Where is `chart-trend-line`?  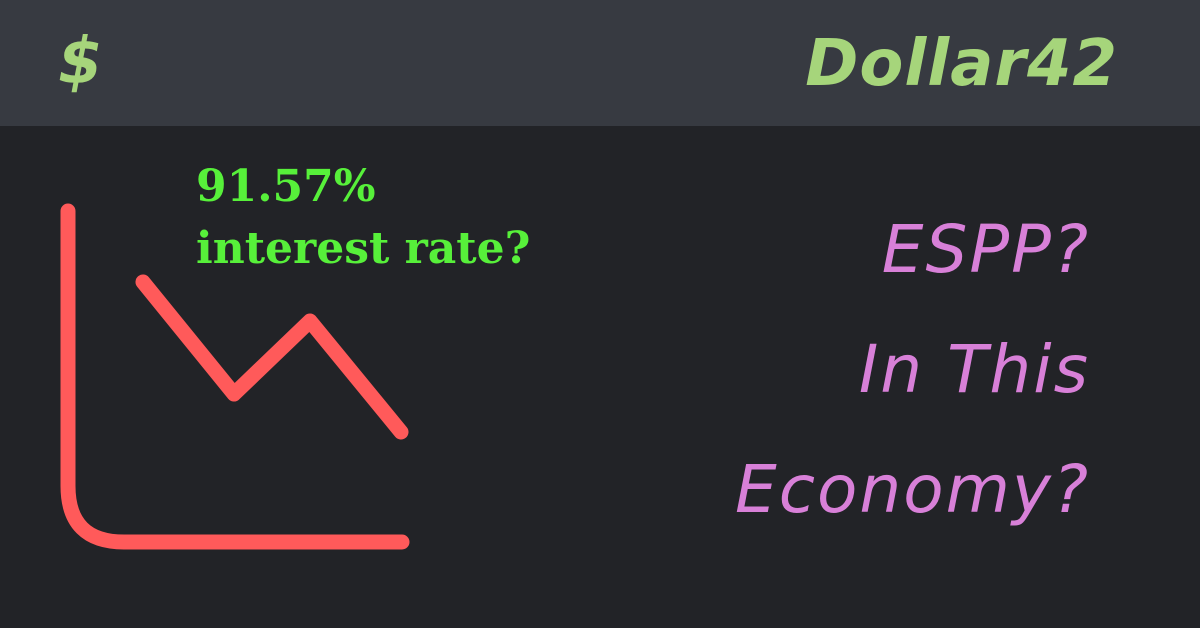
chart-trend-line is located at coordinates (272, 357).